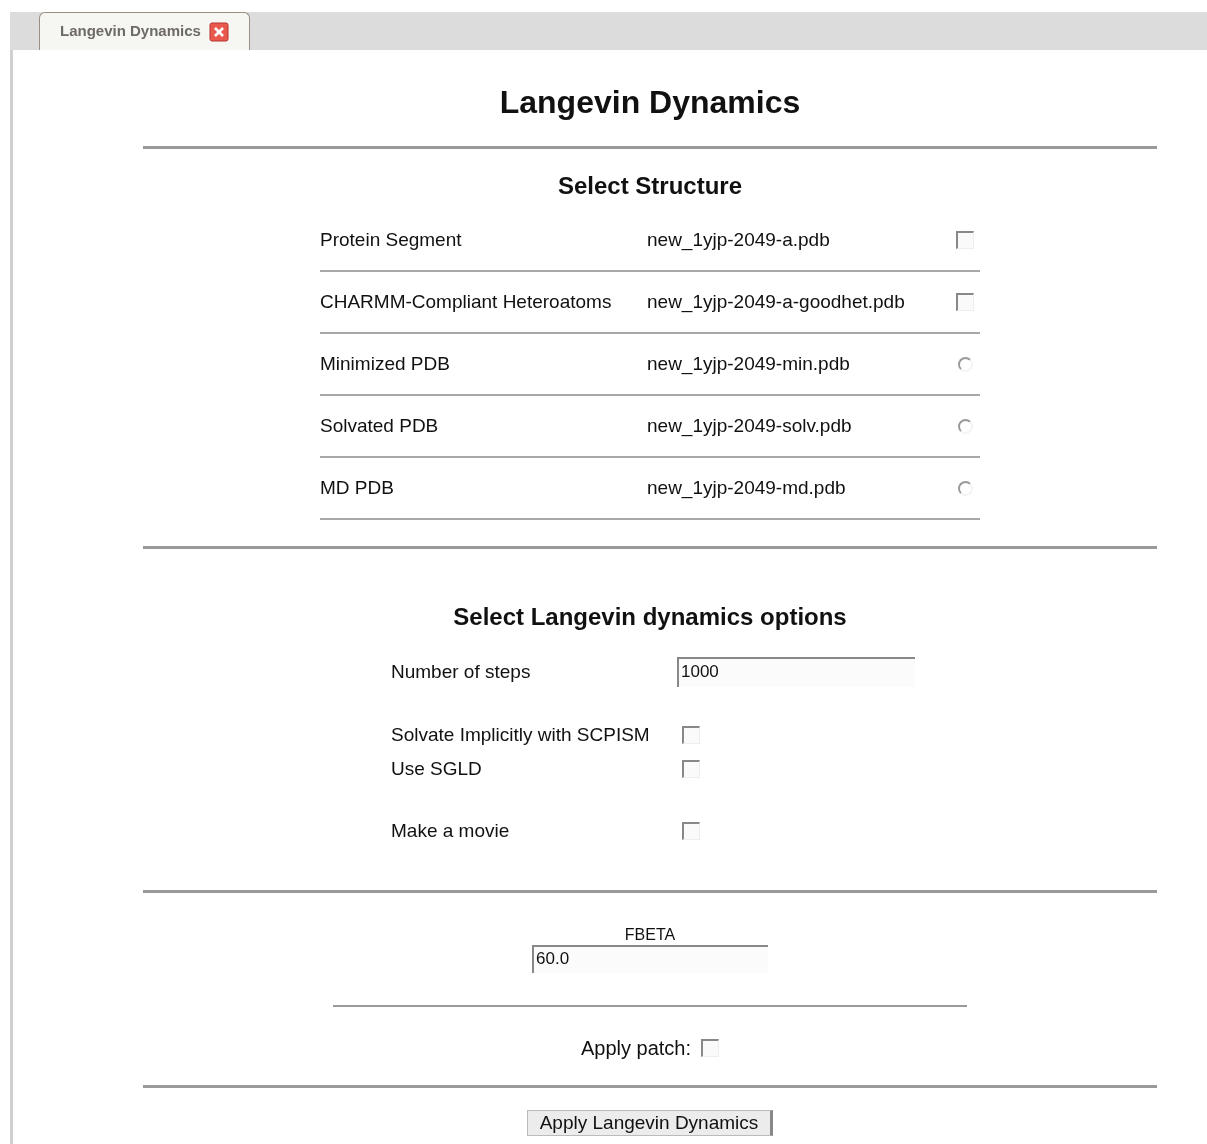 The image size is (1207, 1144). What do you see at coordinates (650, 617) in the screenshot?
I see `section-heading: Select Langevin dynamics options` at bounding box center [650, 617].